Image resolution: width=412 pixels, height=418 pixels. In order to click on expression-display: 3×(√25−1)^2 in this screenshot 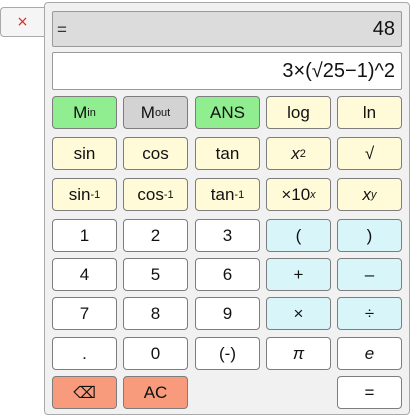, I will do `click(227, 71)`.